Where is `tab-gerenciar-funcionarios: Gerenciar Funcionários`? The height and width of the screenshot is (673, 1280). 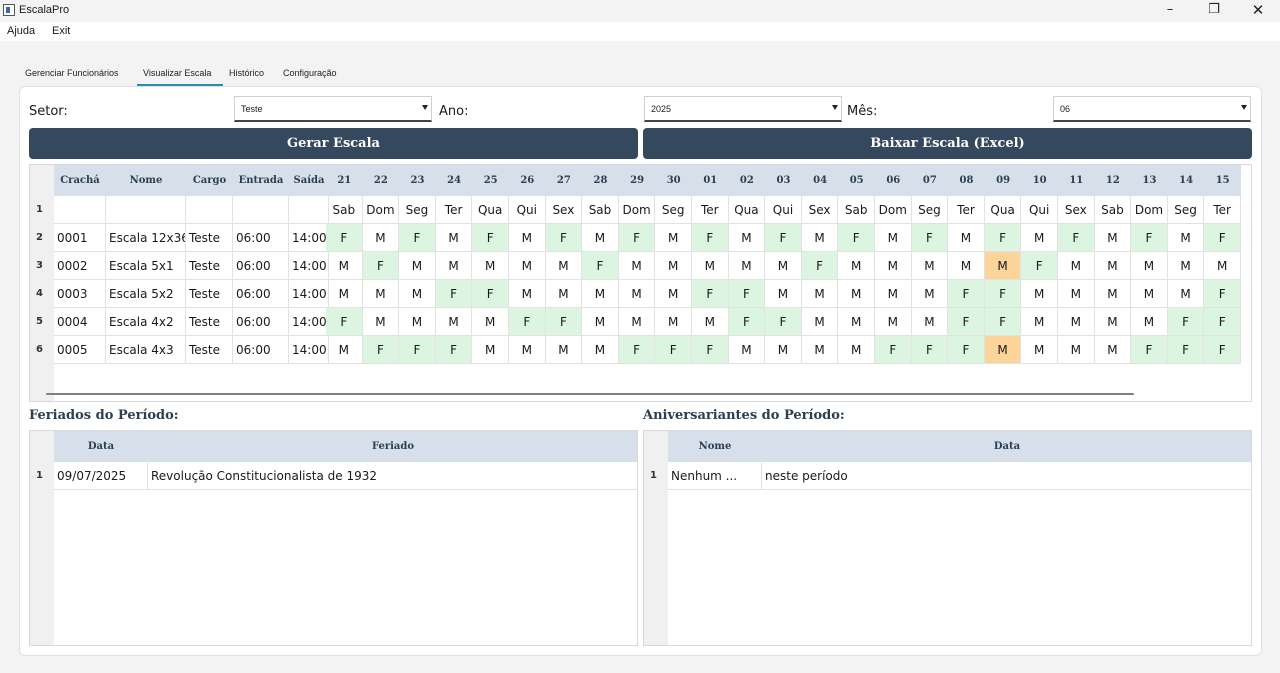
tab-gerenciar-funcionarios: Gerenciar Funcionários is located at coordinates (81, 74).